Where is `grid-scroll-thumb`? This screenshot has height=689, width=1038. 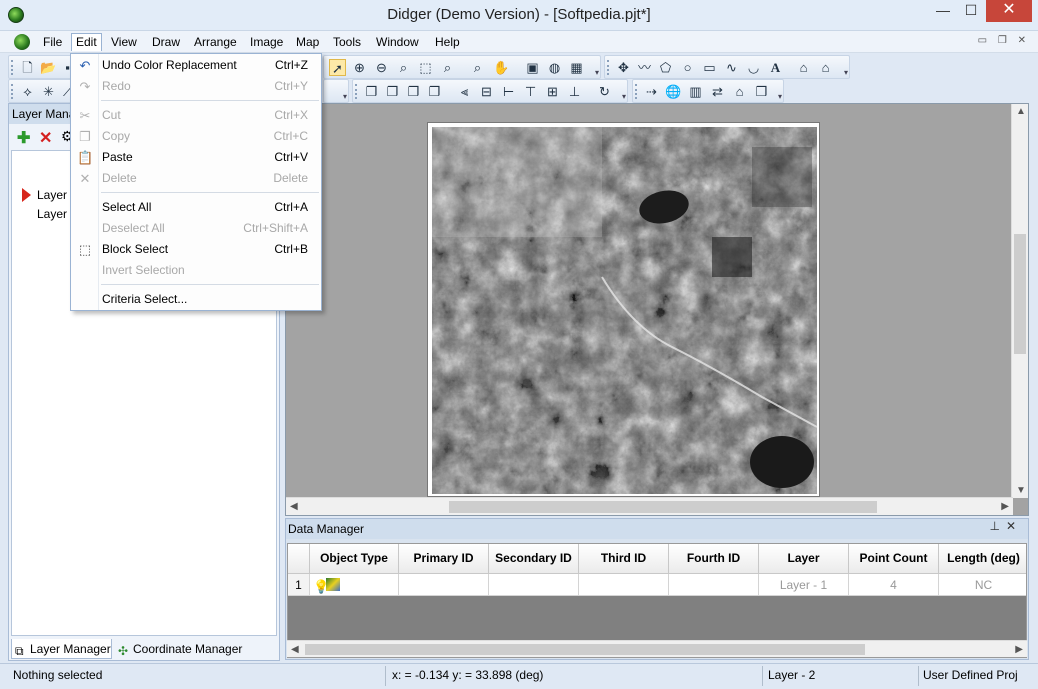 grid-scroll-thumb is located at coordinates (585, 649).